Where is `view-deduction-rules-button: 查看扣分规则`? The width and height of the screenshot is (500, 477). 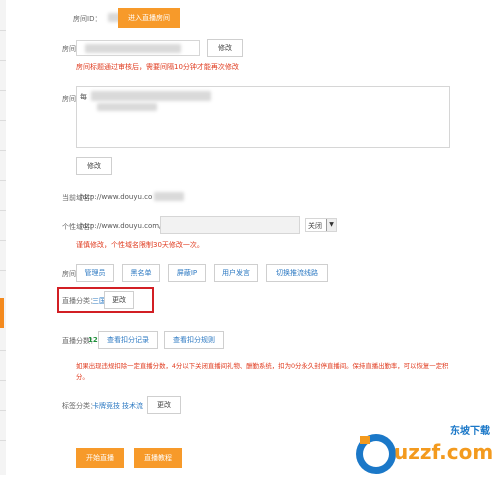 view-deduction-rules-button: 查看扣分规则 is located at coordinates (194, 340).